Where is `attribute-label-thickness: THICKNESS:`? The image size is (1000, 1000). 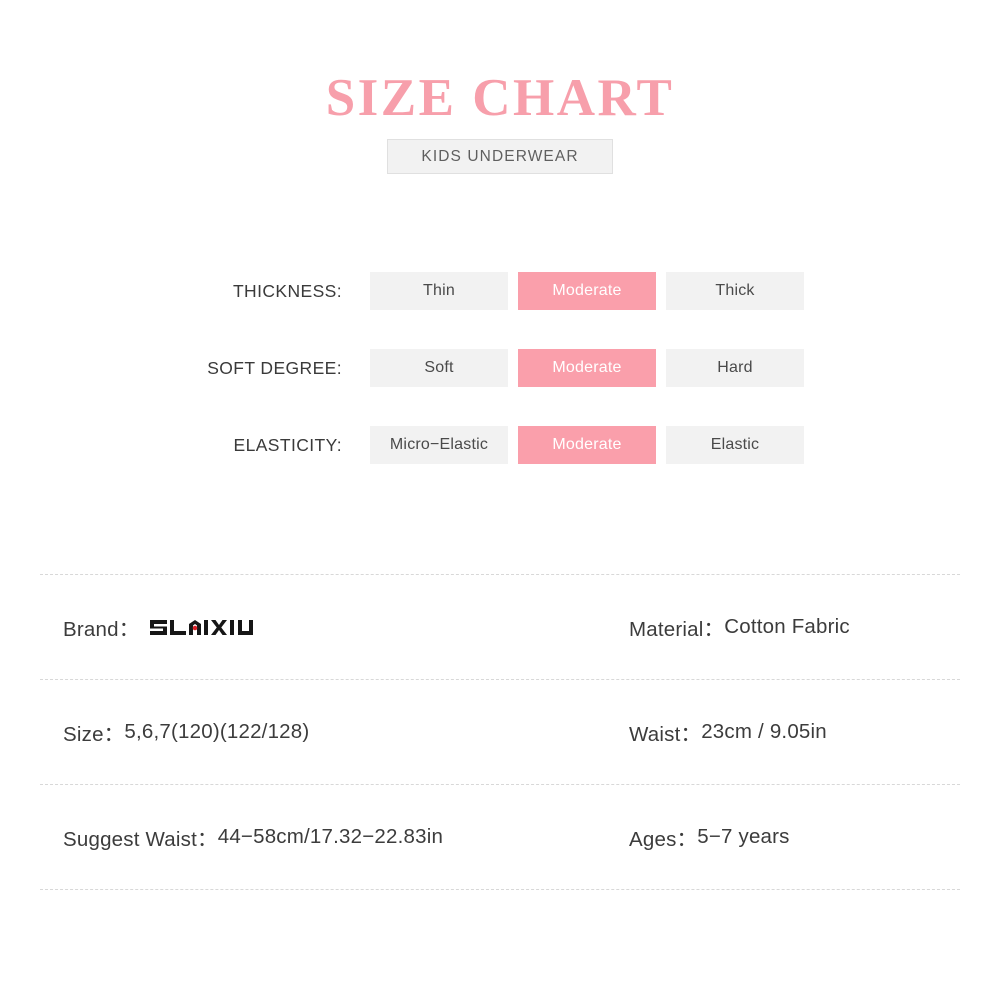 attribute-label-thickness: THICKNESS: is located at coordinates (287, 291).